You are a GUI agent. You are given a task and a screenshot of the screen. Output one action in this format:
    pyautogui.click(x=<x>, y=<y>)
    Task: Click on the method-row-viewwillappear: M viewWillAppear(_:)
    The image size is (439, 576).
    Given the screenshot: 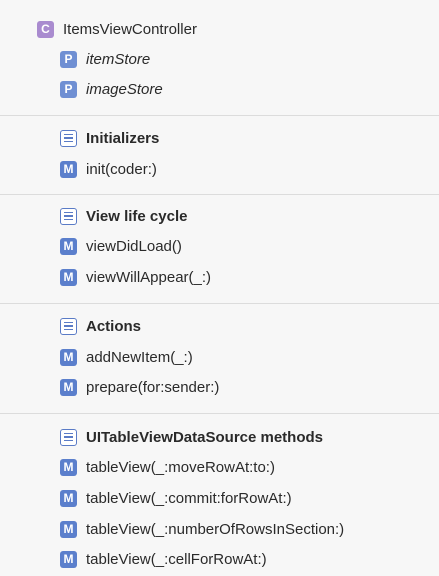 What is the action you would take?
    pyautogui.click(x=135, y=277)
    